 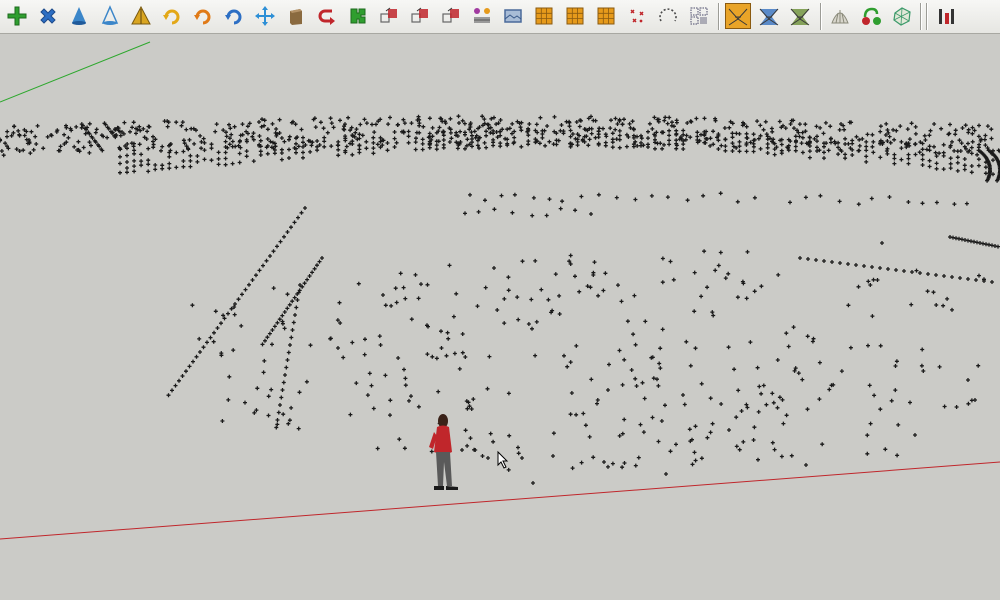 I want to click on component-tool-button, so click(x=482, y=16).